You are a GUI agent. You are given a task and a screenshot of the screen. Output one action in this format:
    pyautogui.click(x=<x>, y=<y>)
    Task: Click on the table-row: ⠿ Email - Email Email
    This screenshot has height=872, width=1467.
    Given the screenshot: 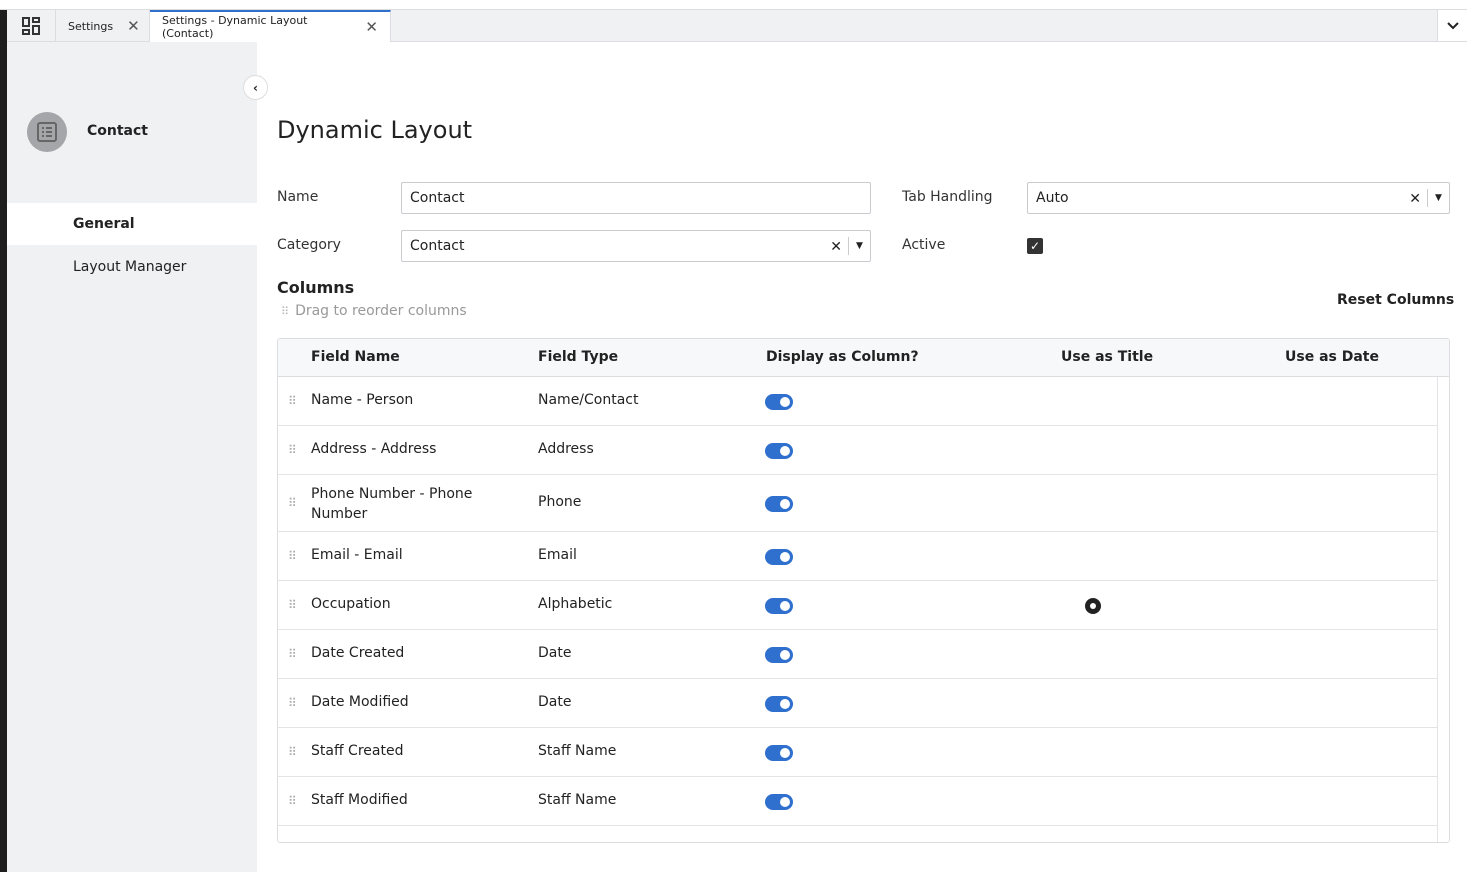 What is the action you would take?
    pyautogui.click(x=858, y=556)
    